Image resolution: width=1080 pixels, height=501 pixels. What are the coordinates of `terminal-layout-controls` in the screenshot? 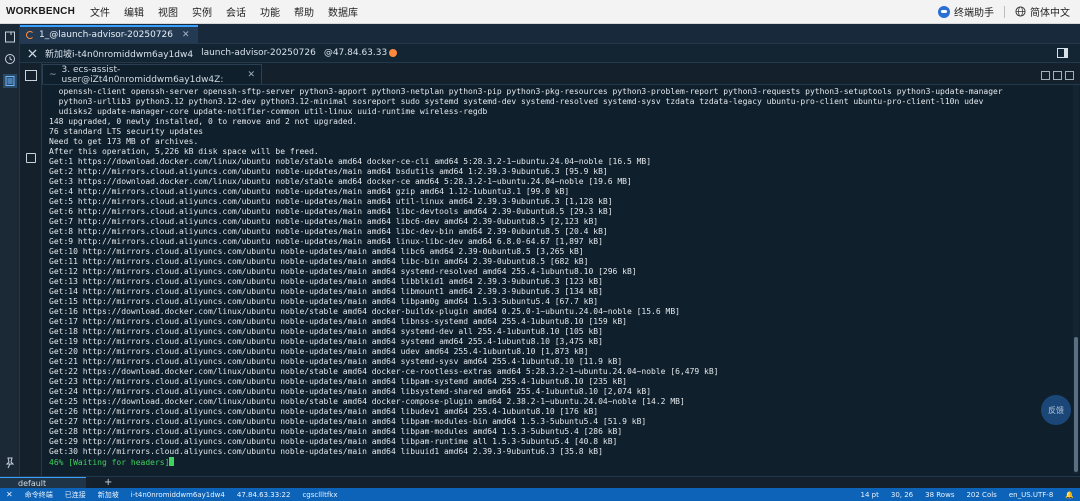 It's located at (1060, 77).